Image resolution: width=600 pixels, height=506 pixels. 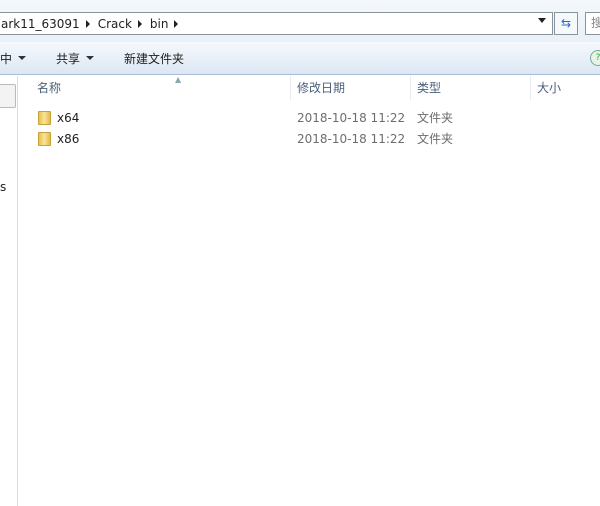 I want to click on column-header-size: 大小, so click(x=565, y=88).